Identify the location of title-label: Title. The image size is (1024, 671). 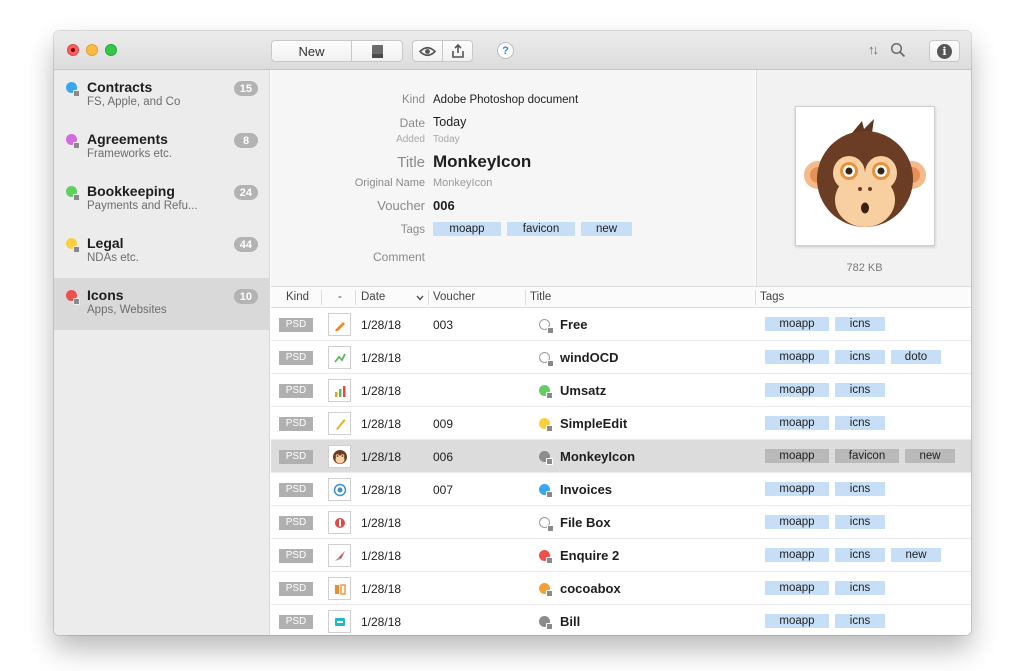
(411, 162).